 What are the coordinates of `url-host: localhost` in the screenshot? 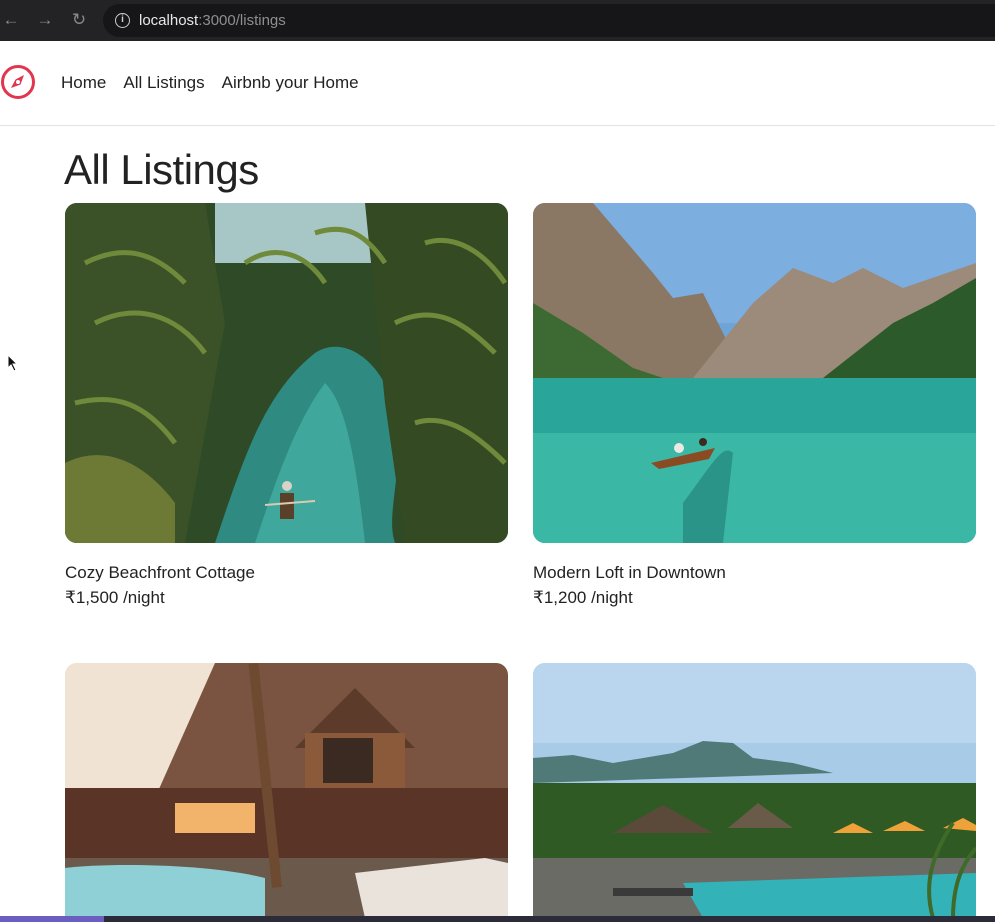 It's located at (169, 20).